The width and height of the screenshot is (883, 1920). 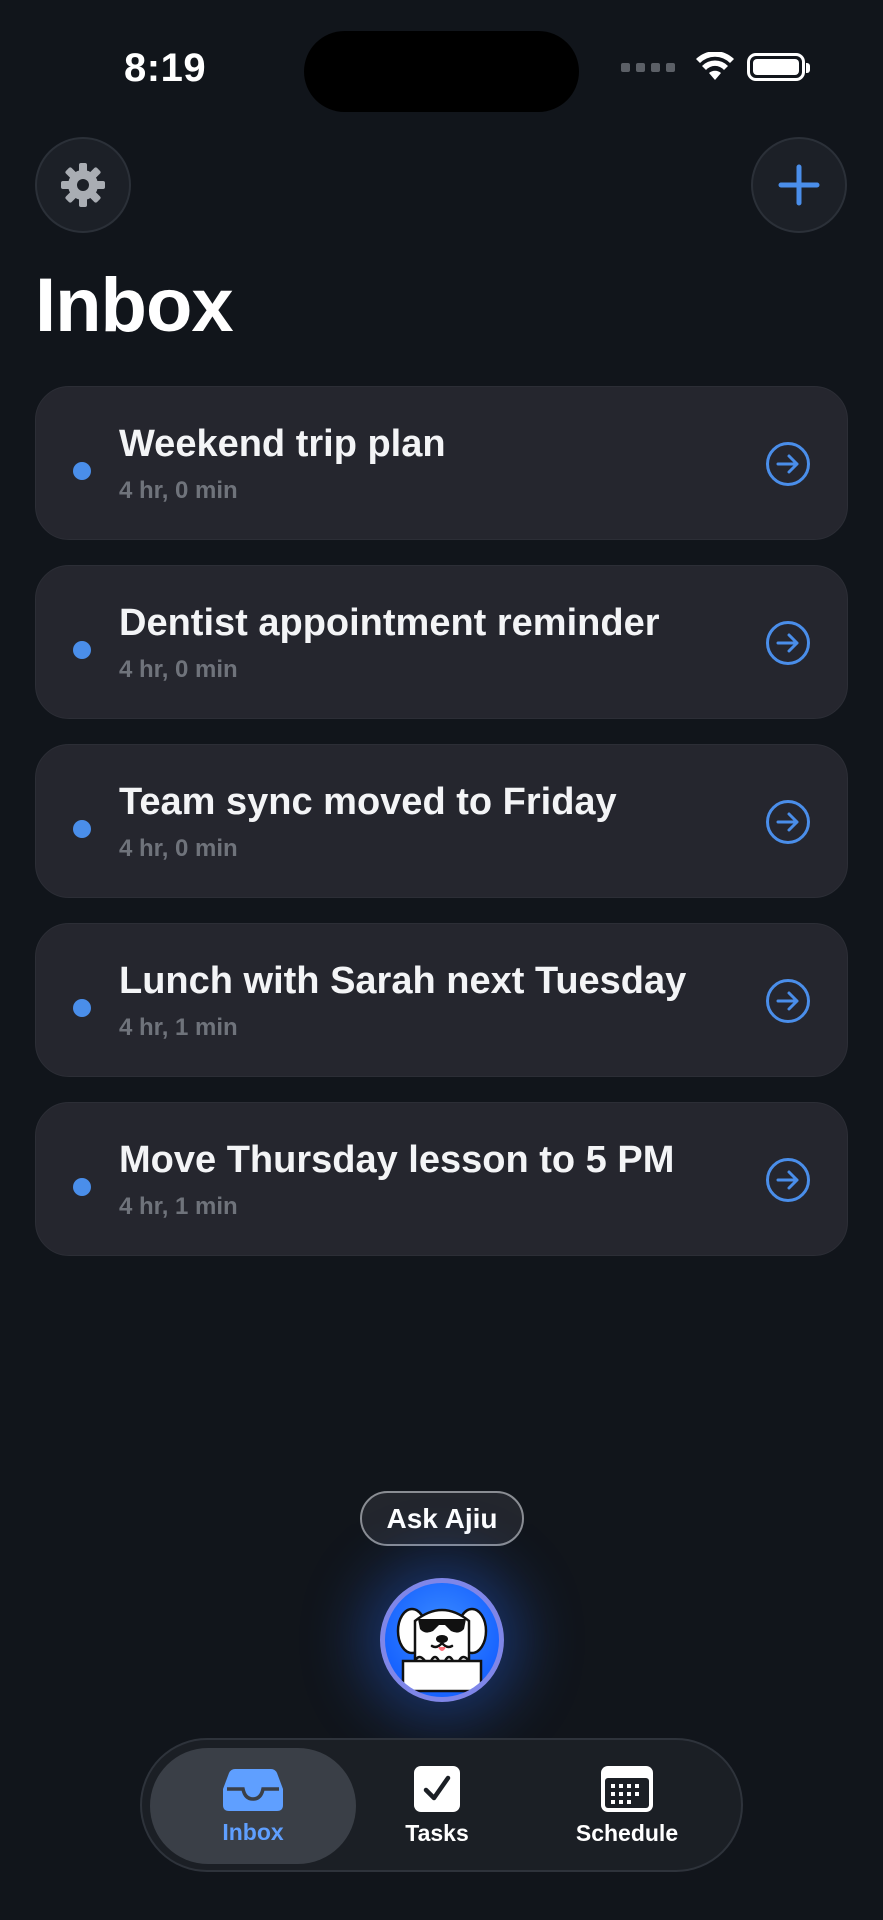 What do you see at coordinates (134, 305) in the screenshot?
I see `page-title: Inbox` at bounding box center [134, 305].